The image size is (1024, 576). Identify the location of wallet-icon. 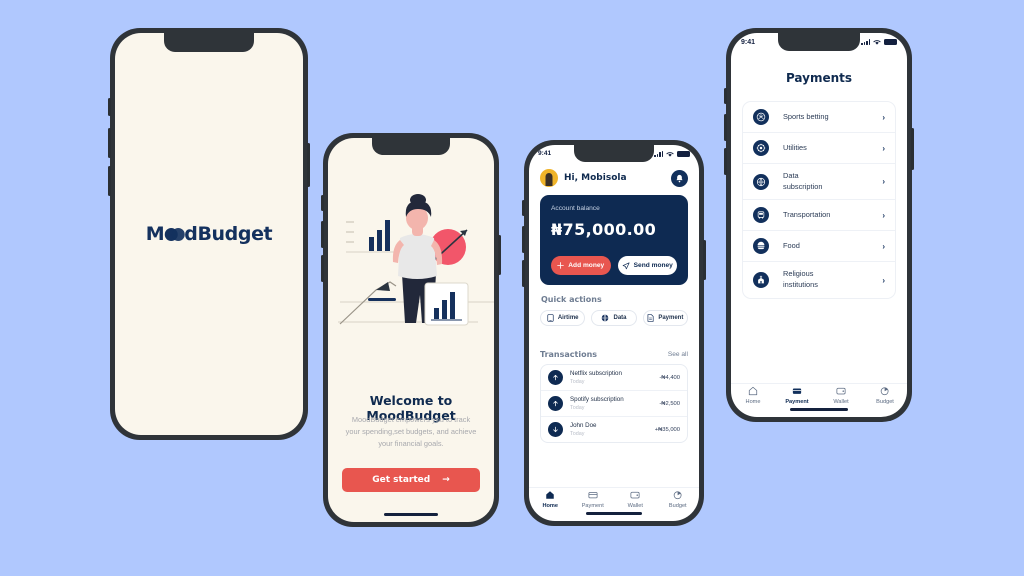
(635, 495).